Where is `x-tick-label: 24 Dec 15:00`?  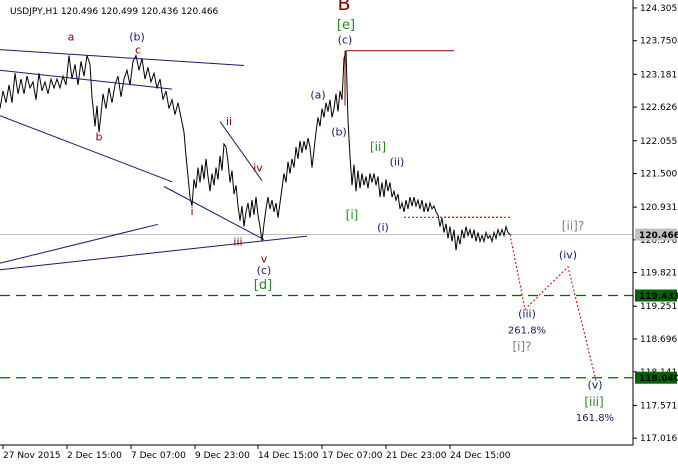 x-tick-label: 24 Dec 15:00 is located at coordinates (480, 456).